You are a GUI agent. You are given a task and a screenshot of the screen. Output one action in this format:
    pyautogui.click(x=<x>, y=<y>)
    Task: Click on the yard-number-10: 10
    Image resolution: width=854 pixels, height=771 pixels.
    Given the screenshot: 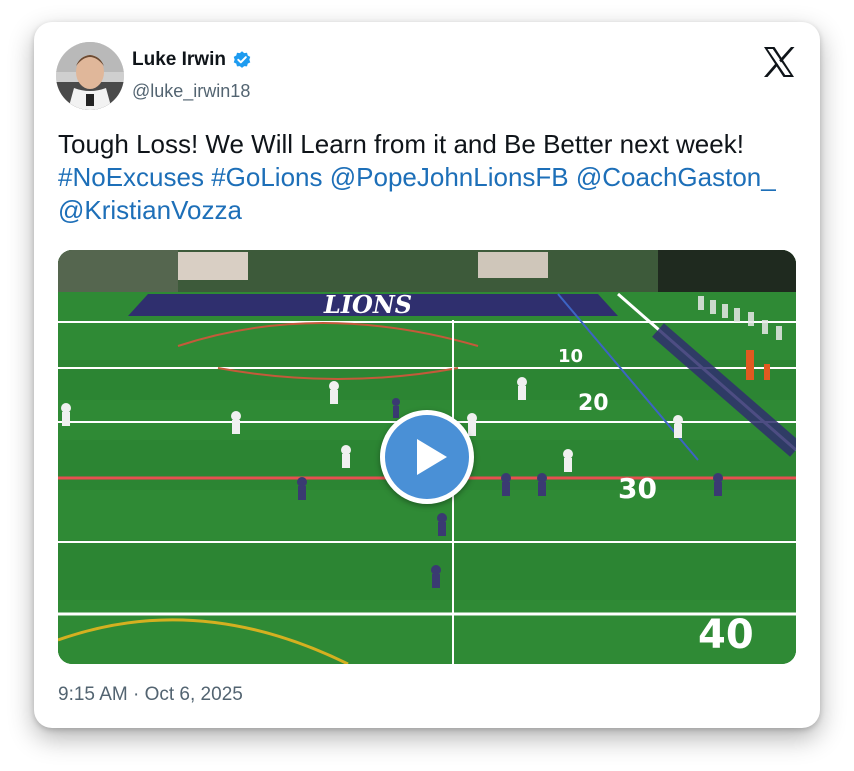 What is the action you would take?
    pyautogui.click(x=570, y=356)
    